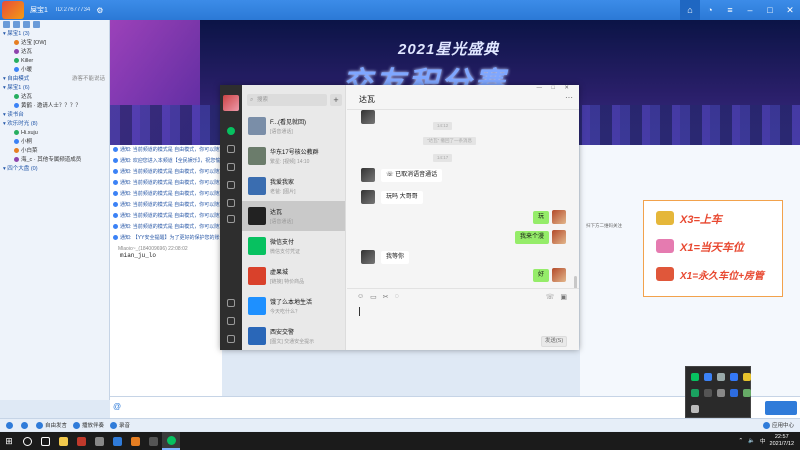 This screenshot has height=450, width=800. I want to click on tool-accompany: 播放伴奏, so click(88, 425).